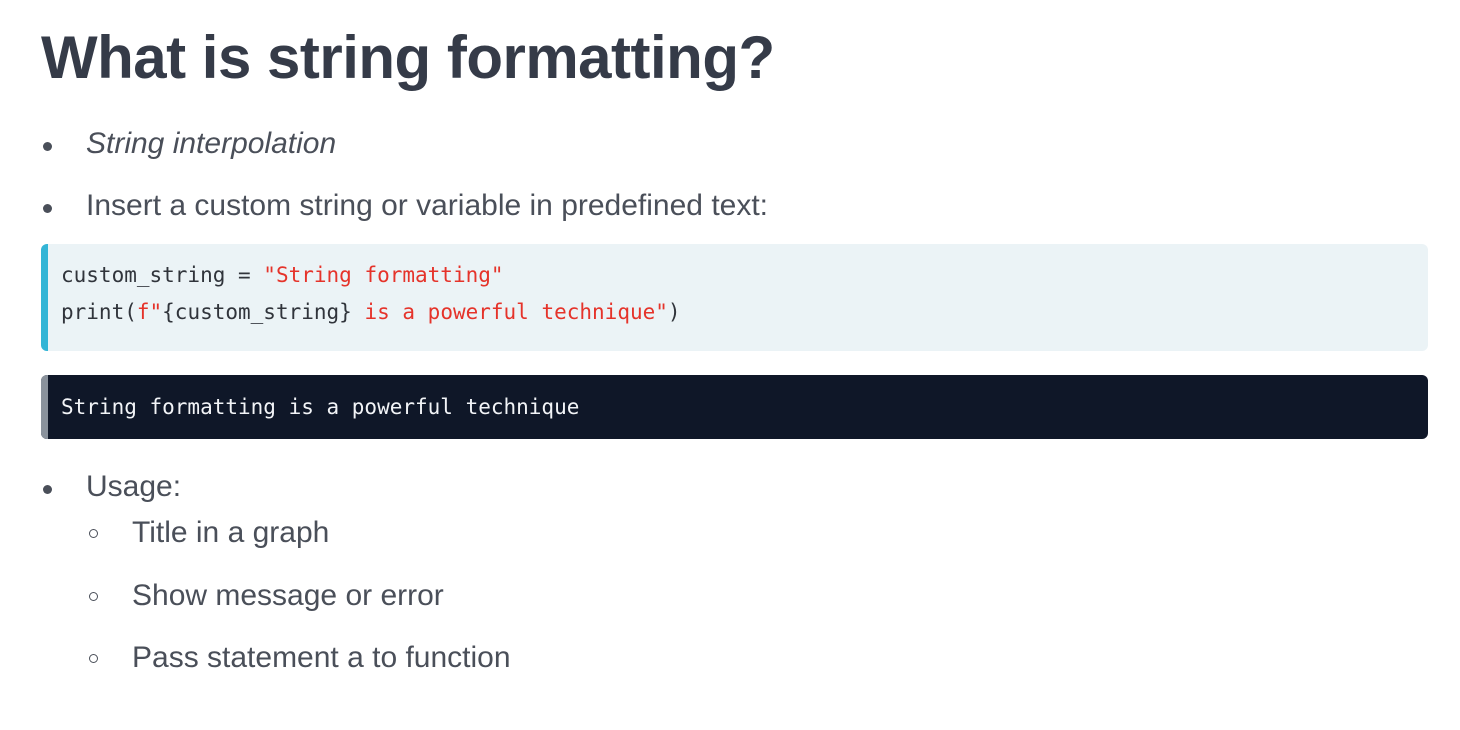  What do you see at coordinates (674, 312) in the screenshot?
I see `code-token-plain: )` at bounding box center [674, 312].